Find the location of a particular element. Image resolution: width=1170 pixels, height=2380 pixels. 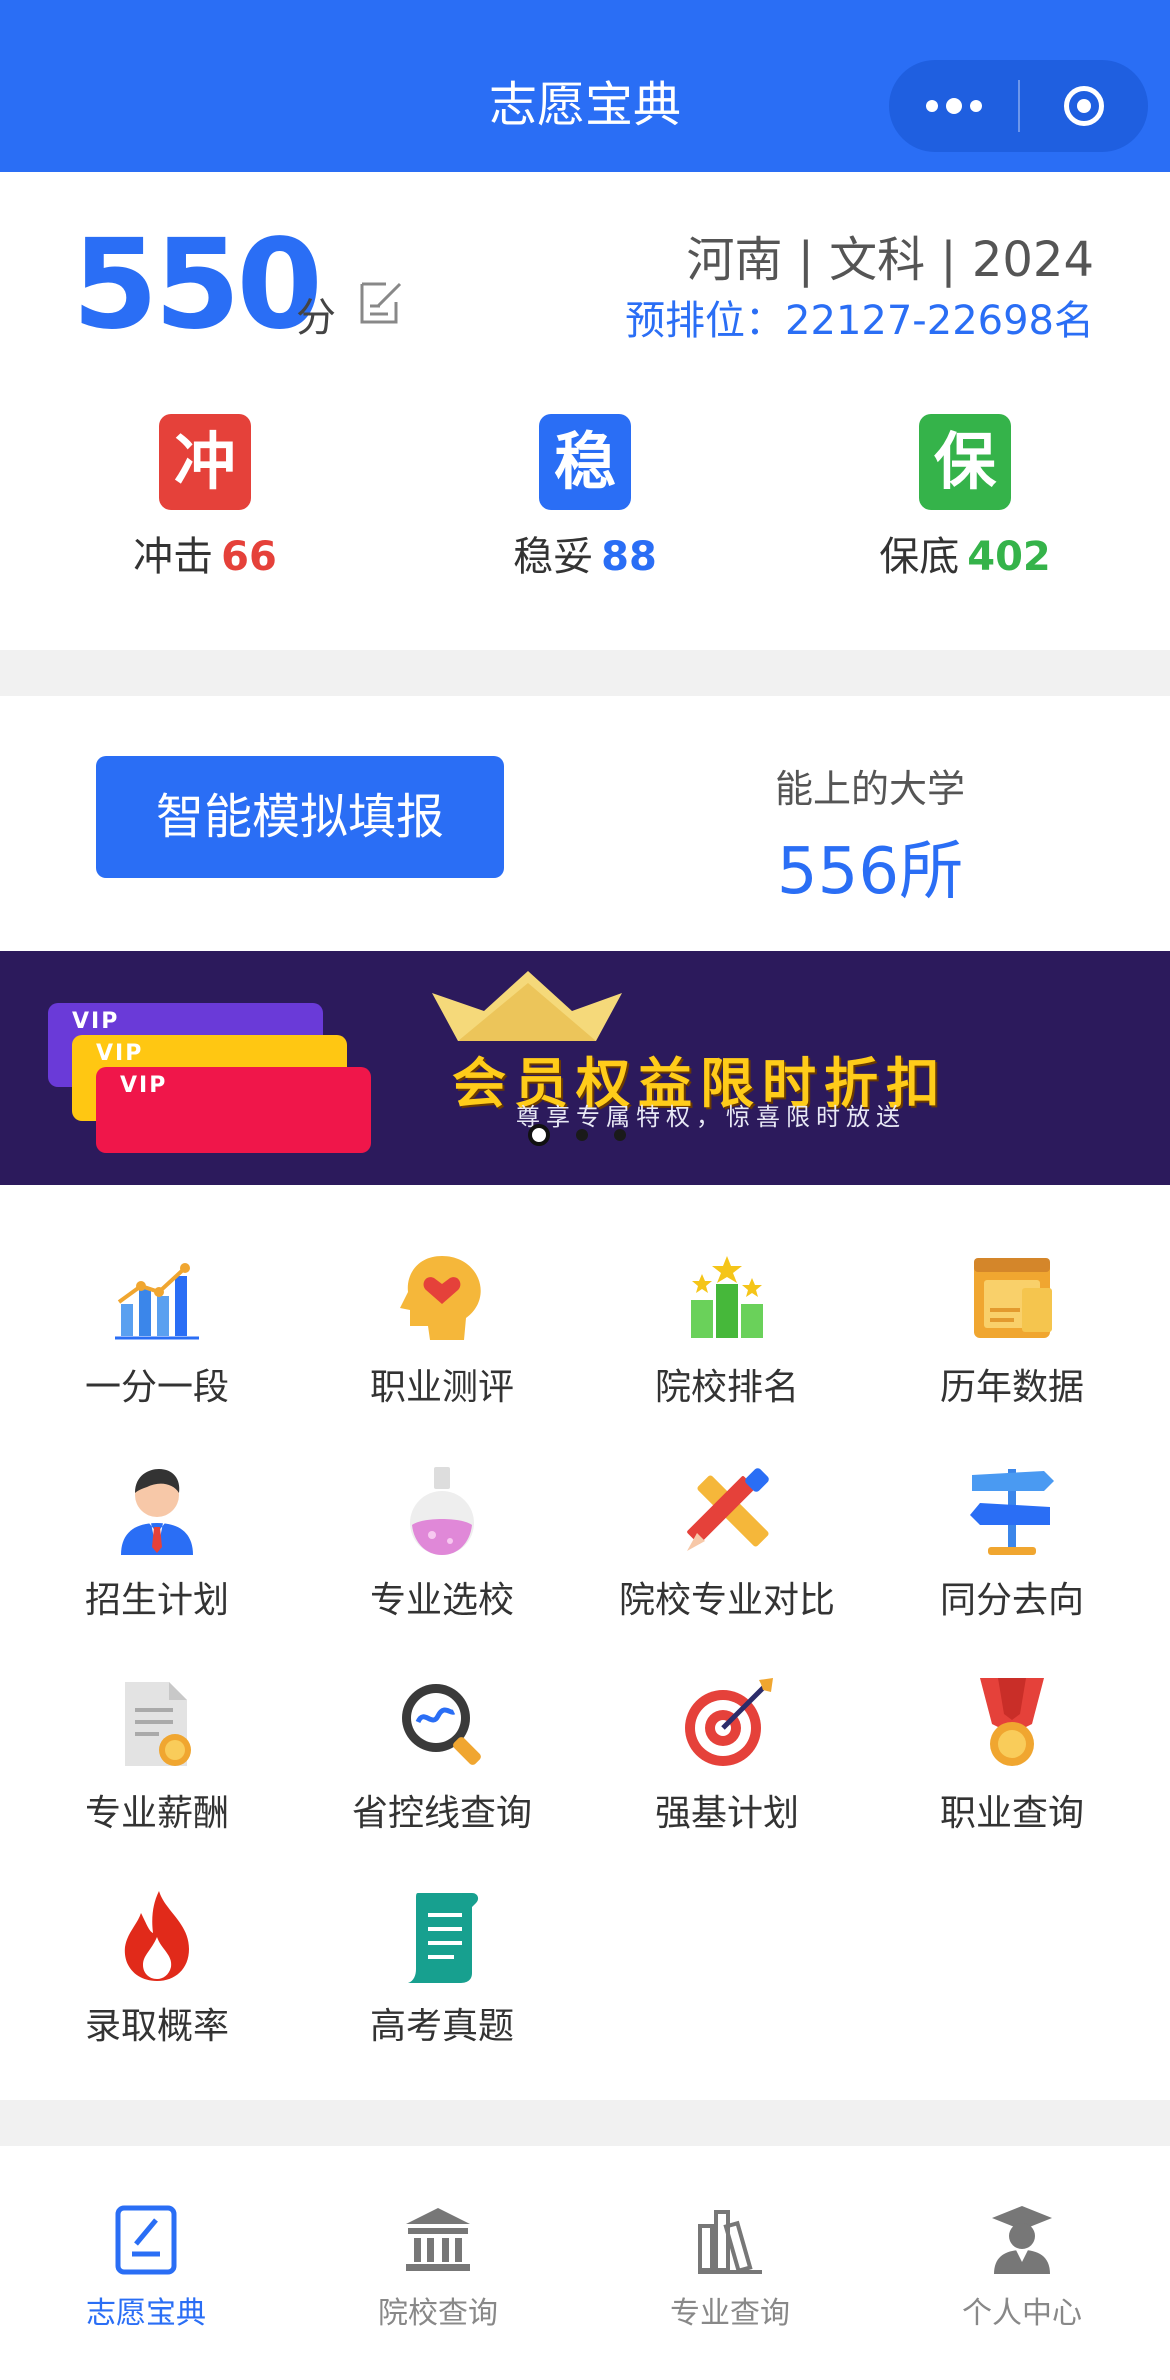

grid-label: 院校排名 is located at coordinates (726, 1387).